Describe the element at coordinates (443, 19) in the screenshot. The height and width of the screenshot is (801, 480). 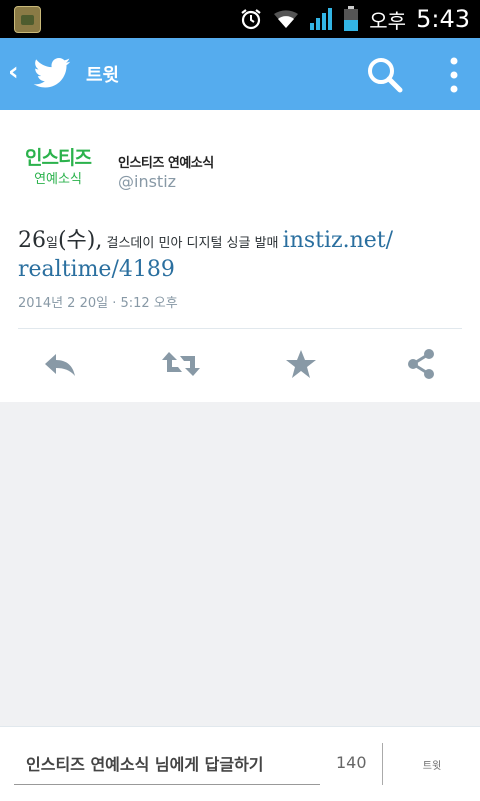
I see `clock: 5:43` at that location.